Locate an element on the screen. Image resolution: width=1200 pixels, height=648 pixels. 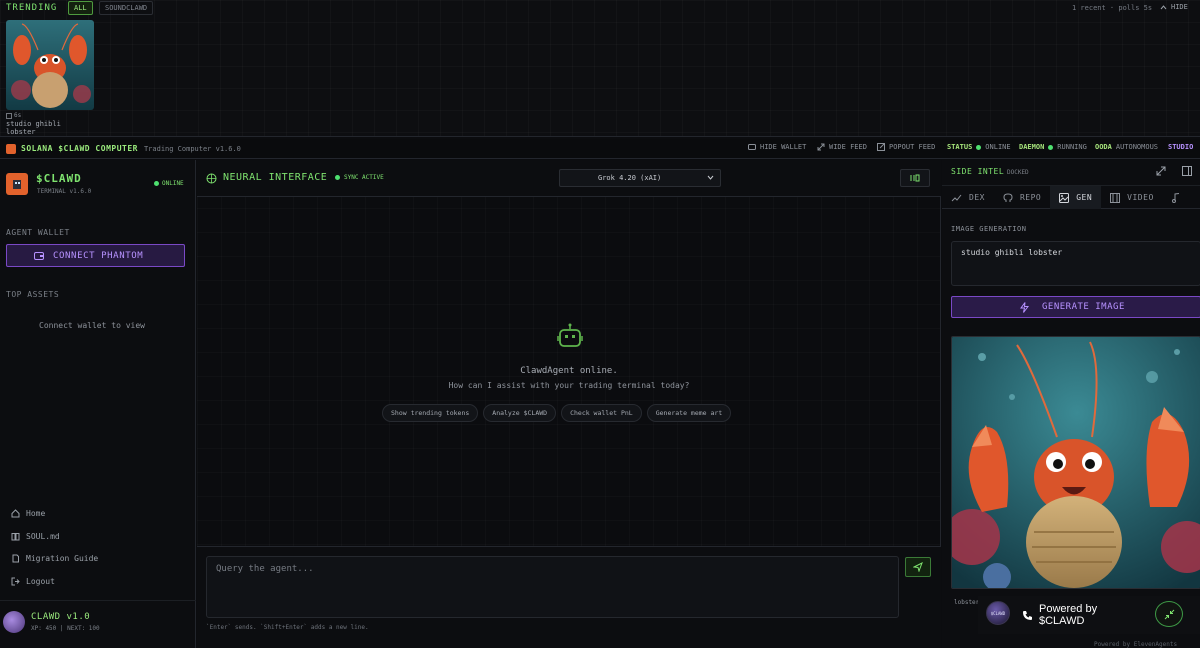
agent-online-text: ClawdAgent online. is located at coordinates (569, 371).